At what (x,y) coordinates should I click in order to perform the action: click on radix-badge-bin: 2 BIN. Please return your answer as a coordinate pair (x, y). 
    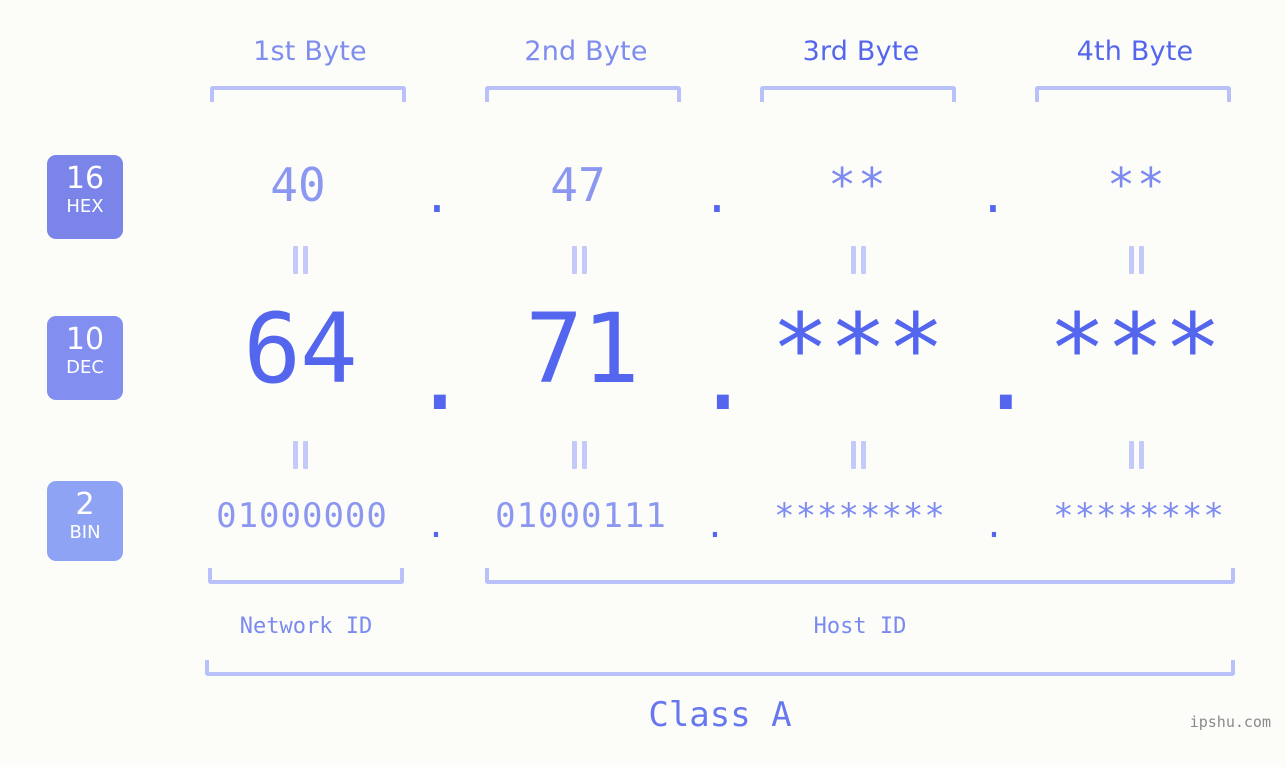
    Looking at the image, I should click on (85, 521).